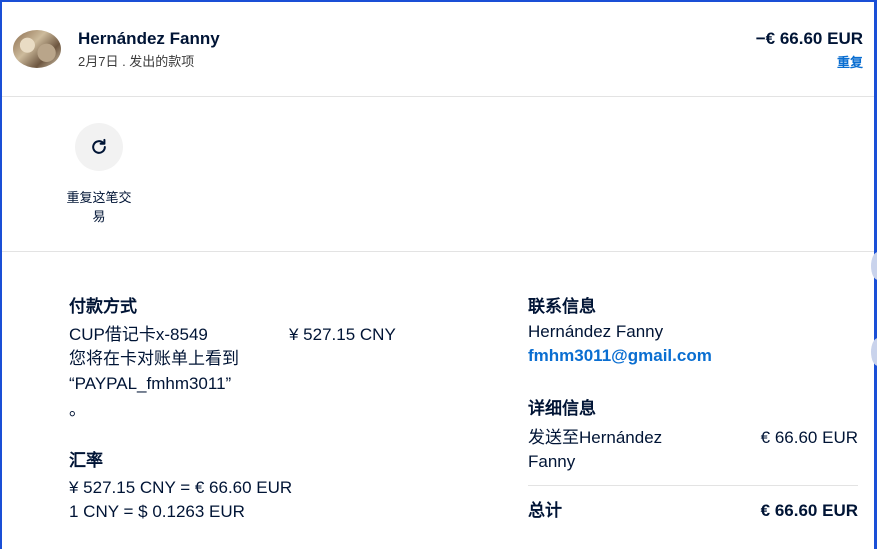  I want to click on refresh-icon, so click(99, 146).